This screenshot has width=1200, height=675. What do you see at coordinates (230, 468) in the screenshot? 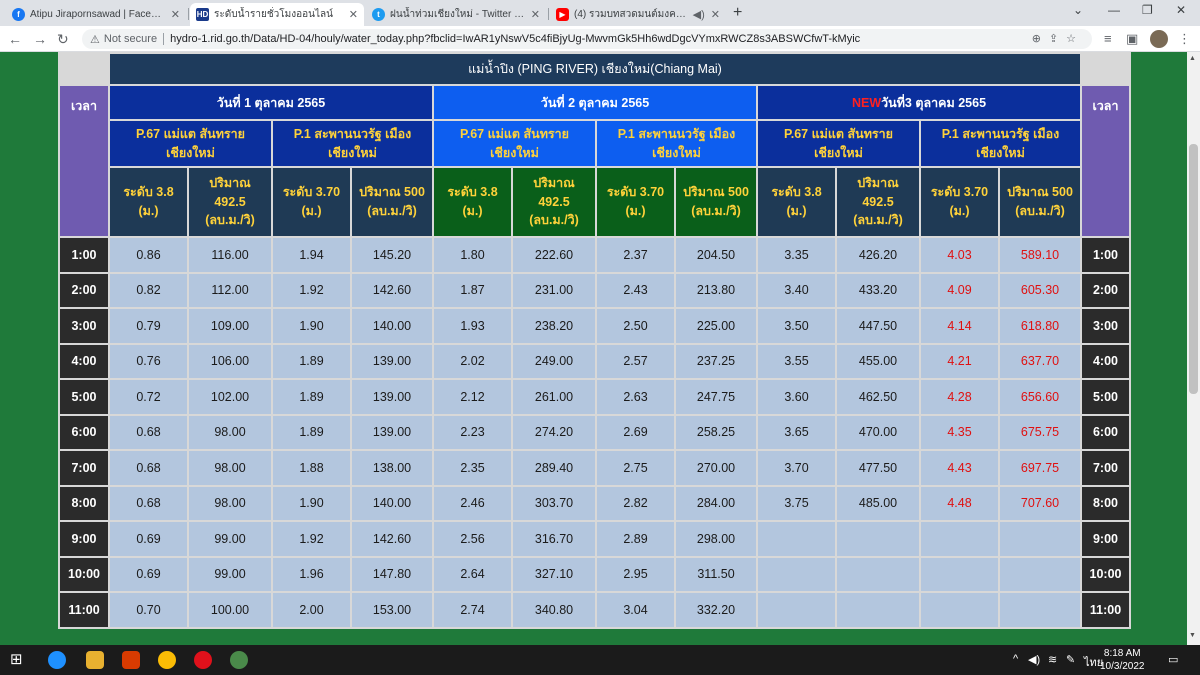
I see `data-cell: 98.00` at bounding box center [230, 468].